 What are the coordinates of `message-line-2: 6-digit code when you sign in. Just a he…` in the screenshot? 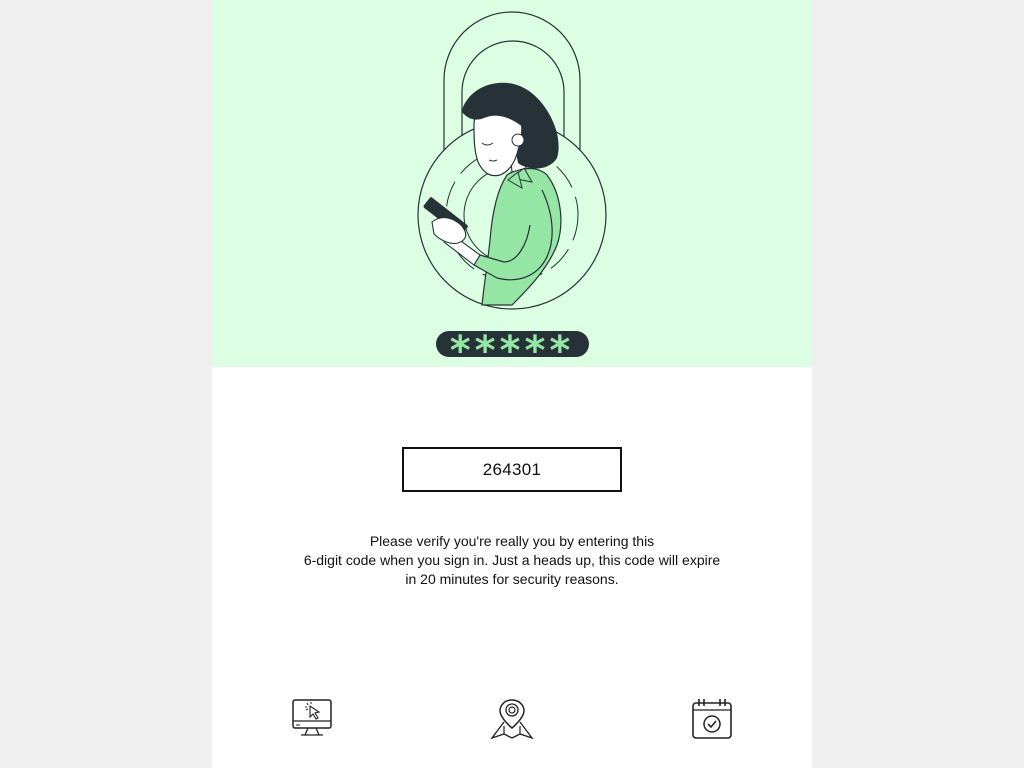 It's located at (512, 560).